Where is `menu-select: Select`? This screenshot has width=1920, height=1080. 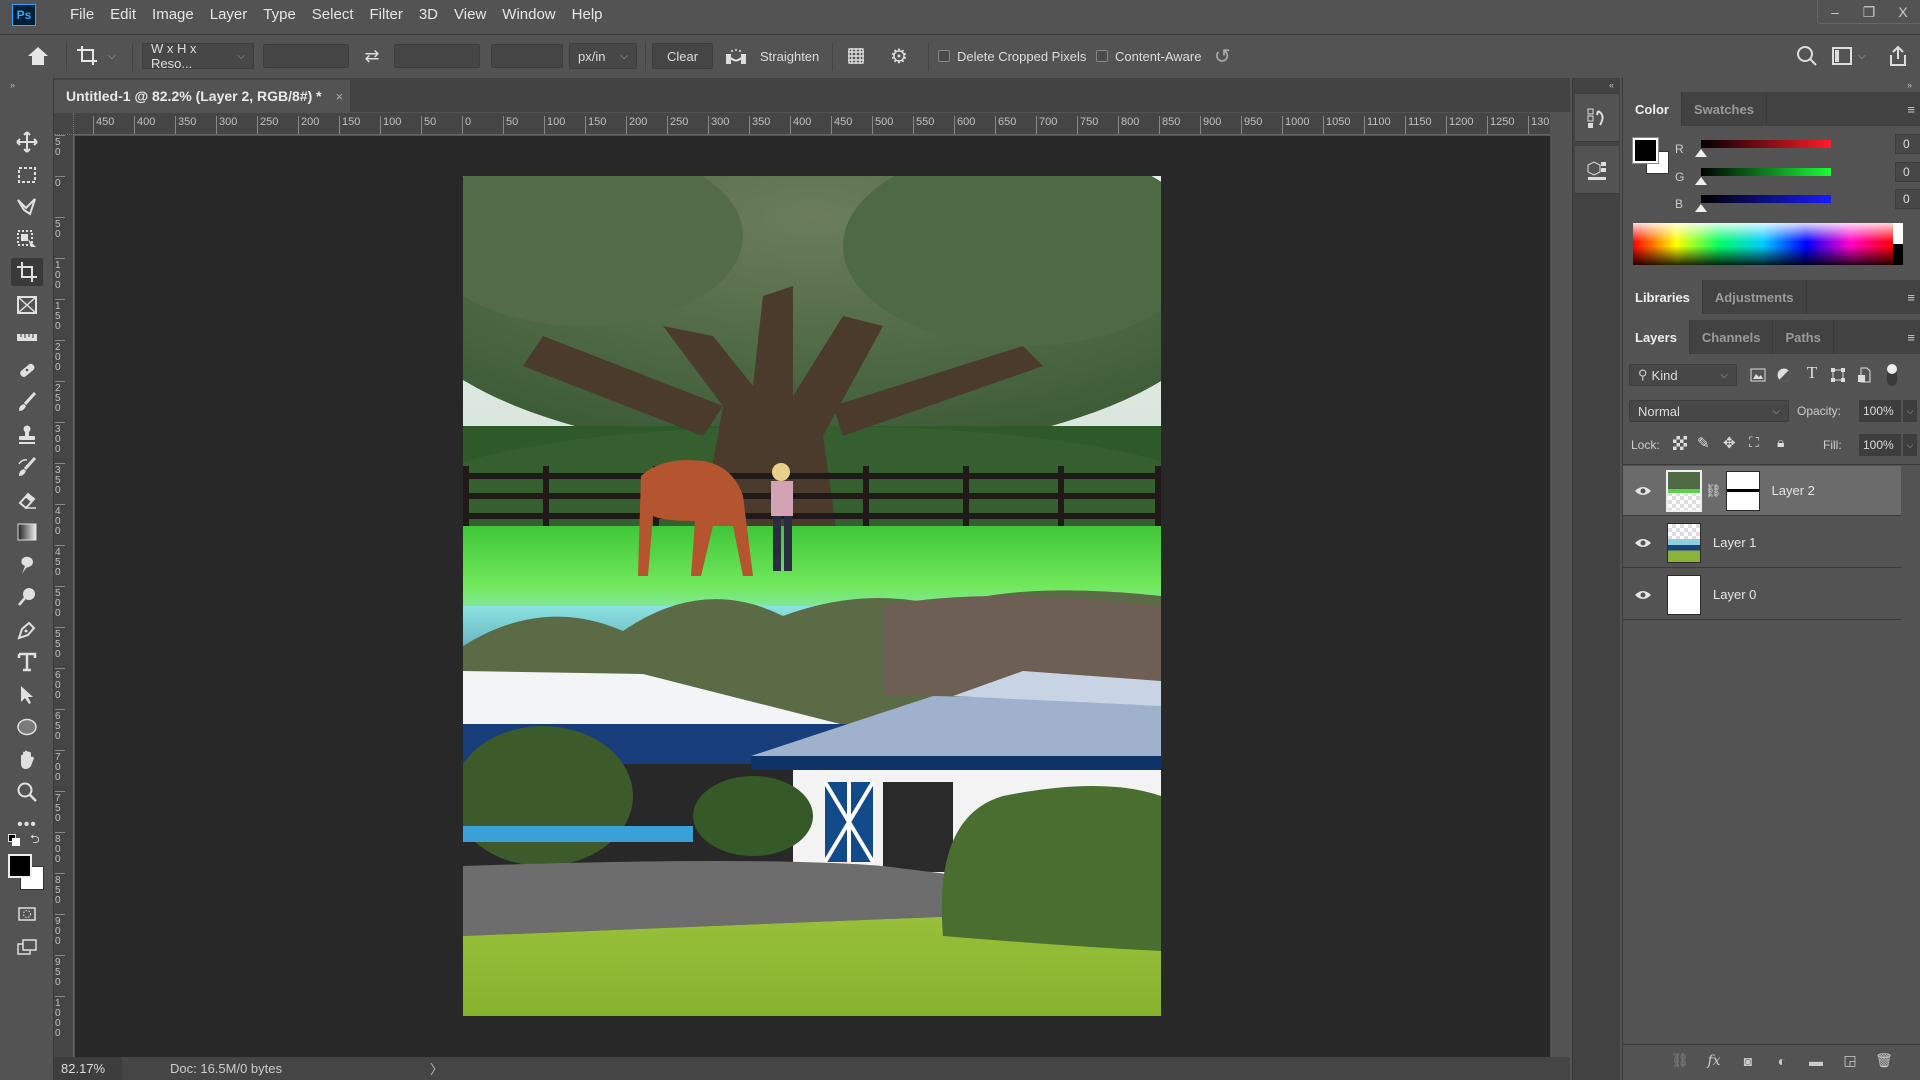 menu-select: Select is located at coordinates (333, 15).